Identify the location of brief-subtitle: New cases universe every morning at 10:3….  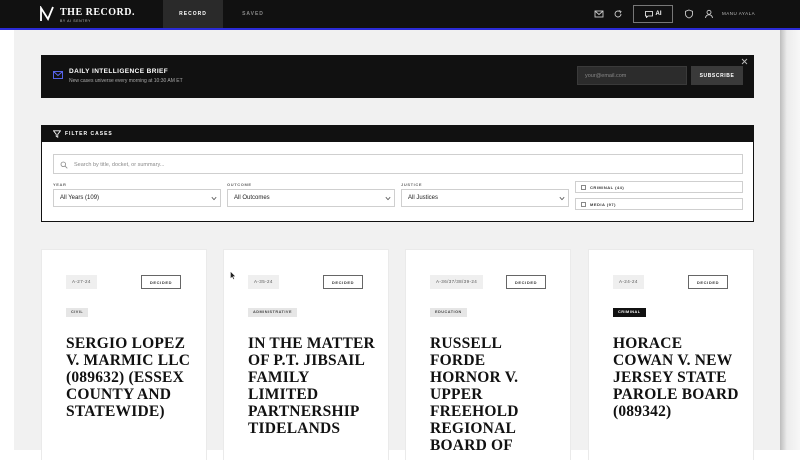
(126, 81).